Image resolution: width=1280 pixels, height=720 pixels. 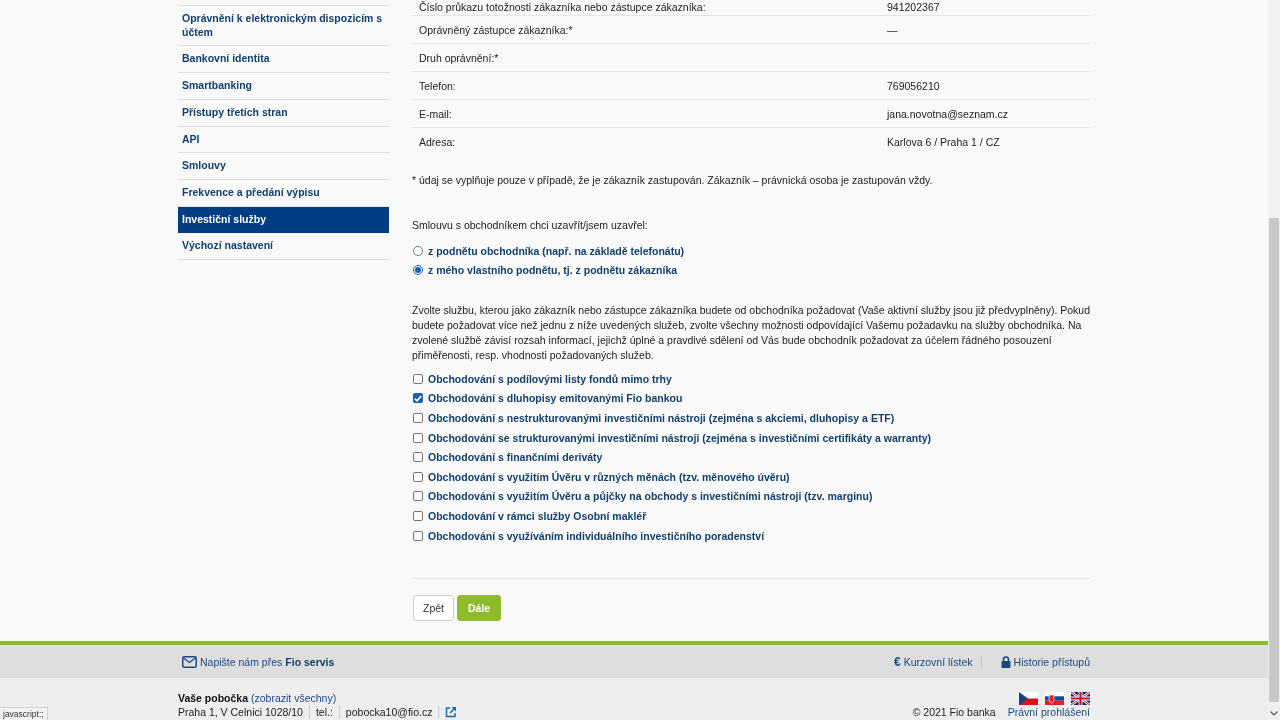 I want to click on field-label: Telefon:, so click(x=438, y=86).